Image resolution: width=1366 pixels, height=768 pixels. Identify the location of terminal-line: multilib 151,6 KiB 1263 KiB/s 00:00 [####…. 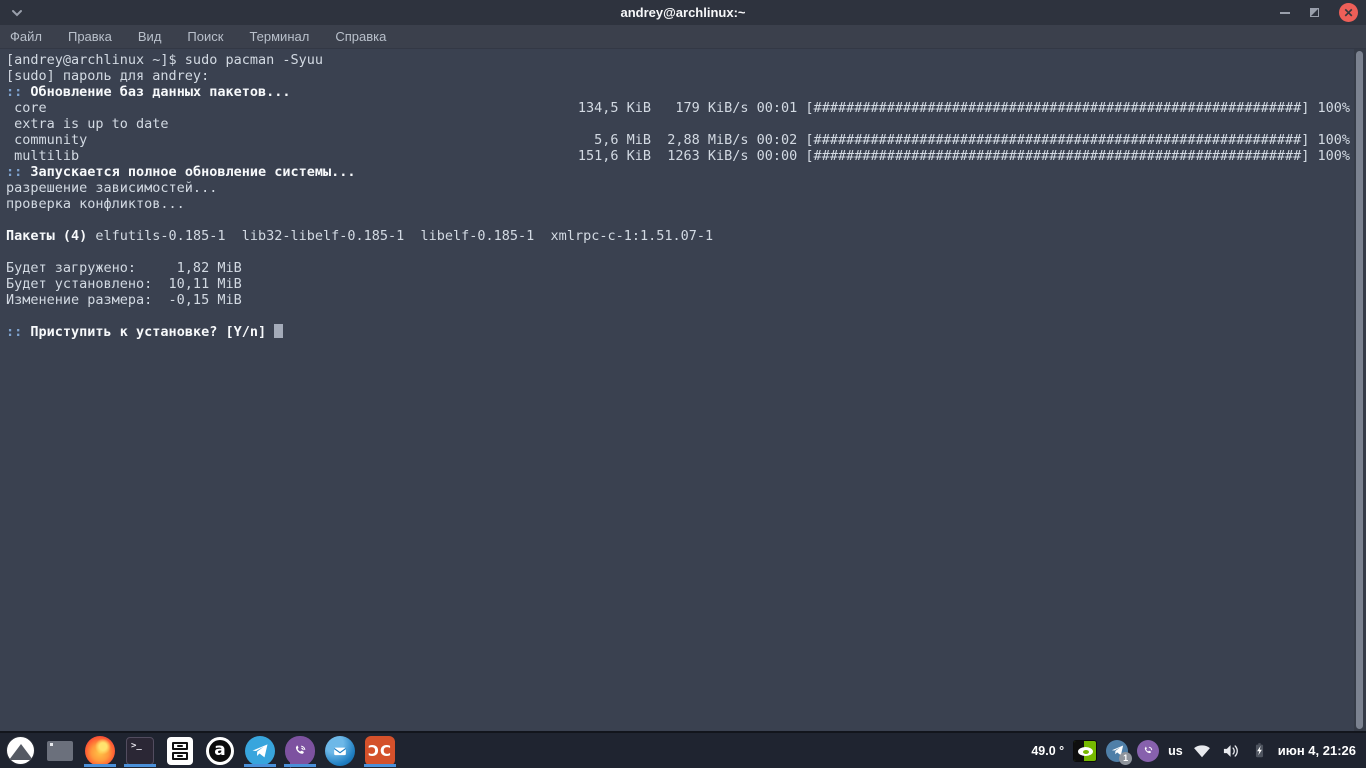
(678, 156).